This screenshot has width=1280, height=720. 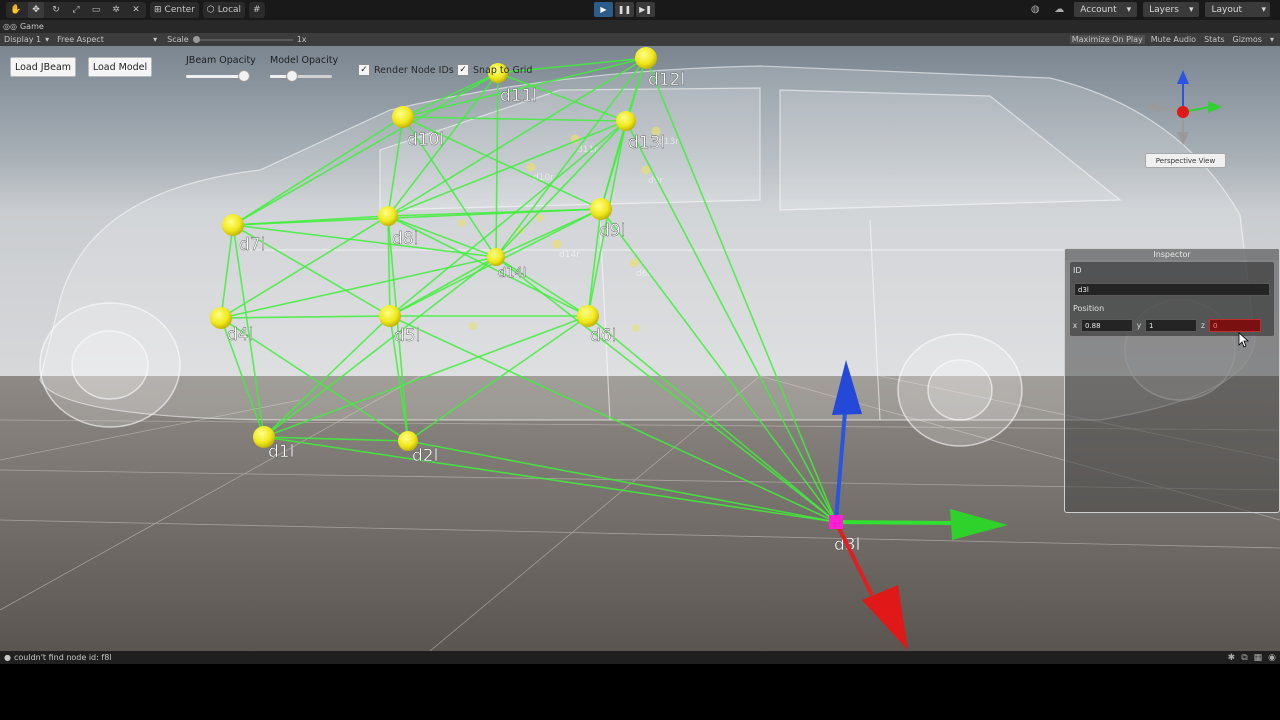 What do you see at coordinates (646, 143) in the screenshot?
I see `node-label-d13l: d13l` at bounding box center [646, 143].